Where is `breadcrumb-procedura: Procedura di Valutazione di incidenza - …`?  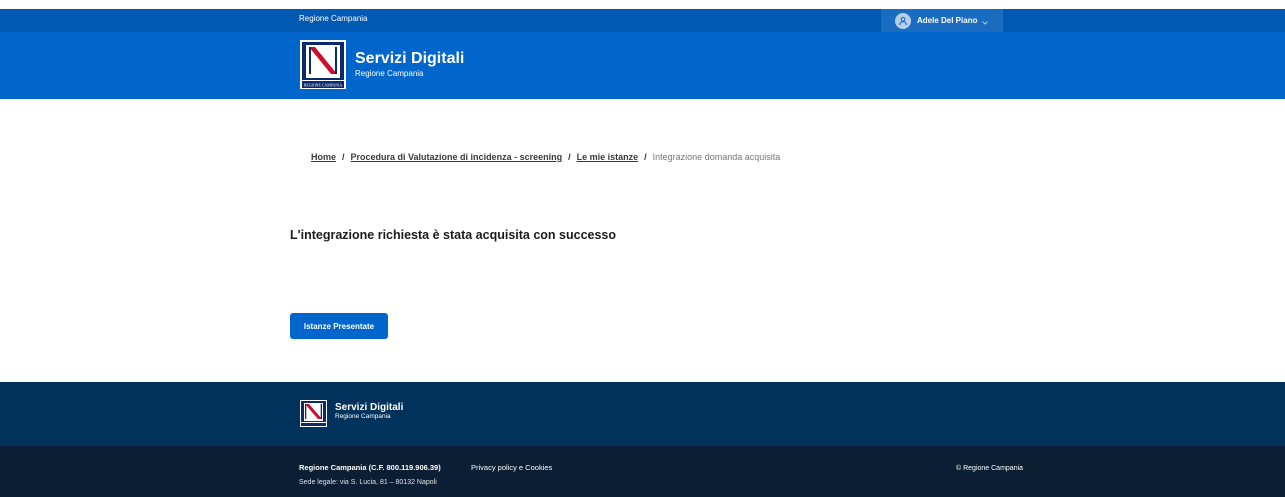 breadcrumb-procedura: Procedura di Valutazione di incidenza - … is located at coordinates (457, 157).